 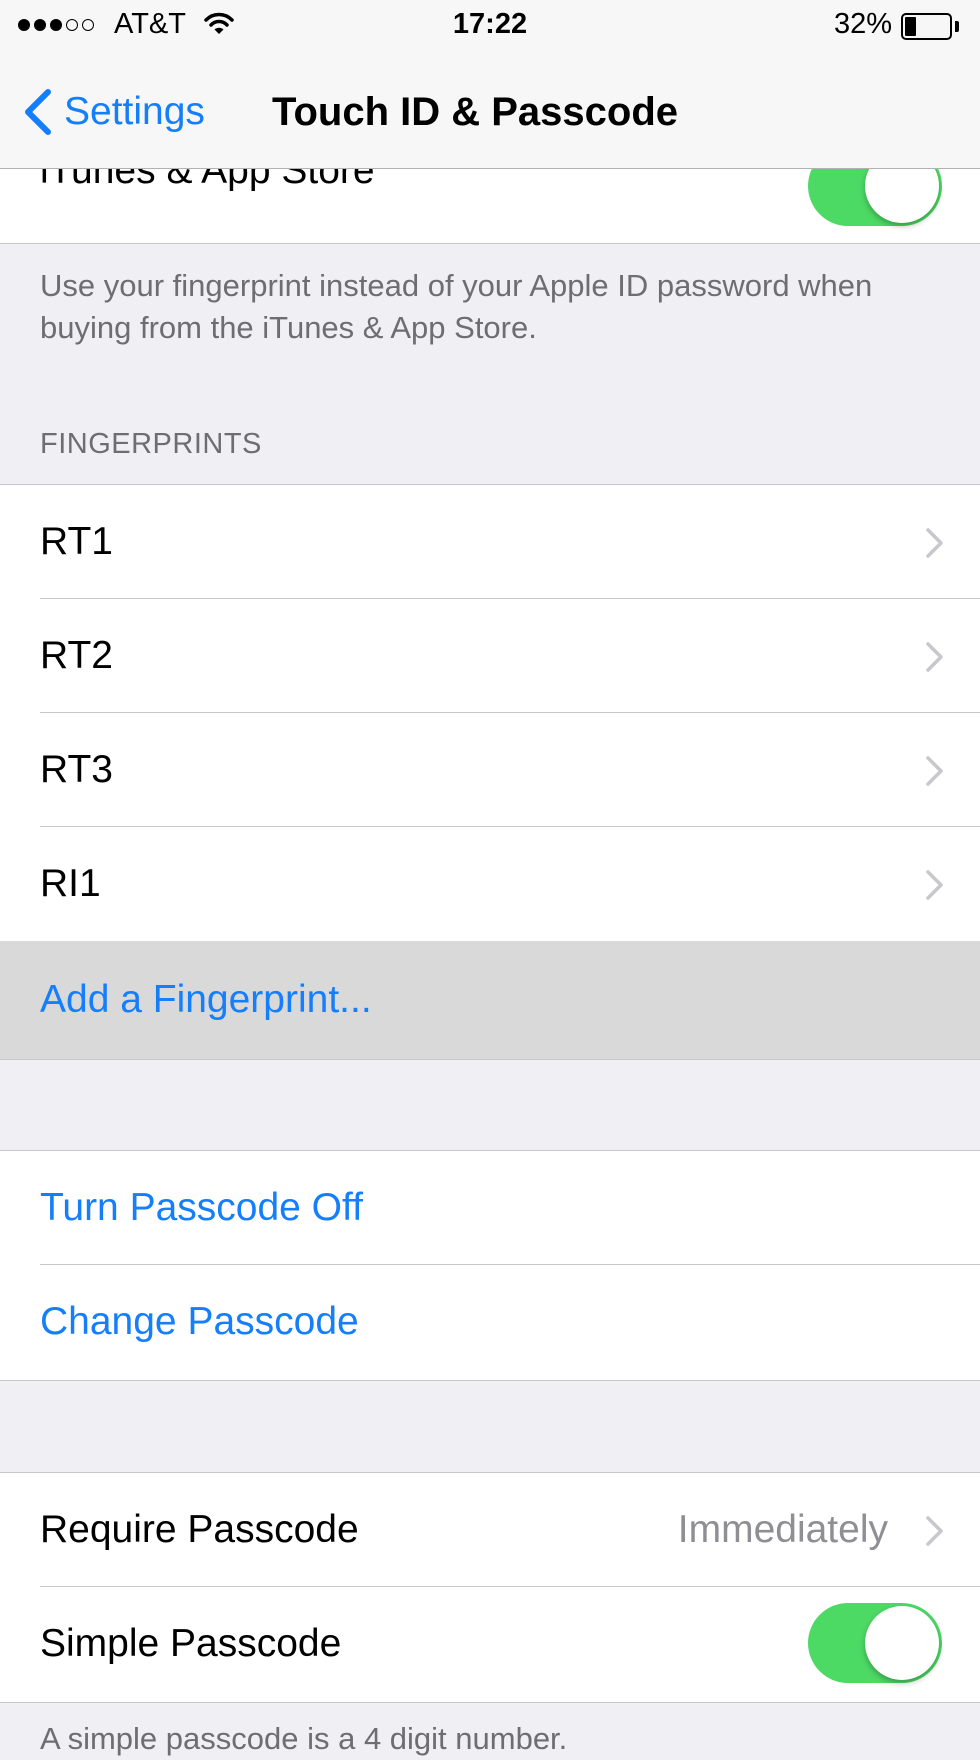 What do you see at coordinates (902, 1643) in the screenshot?
I see `toggle-knob` at bounding box center [902, 1643].